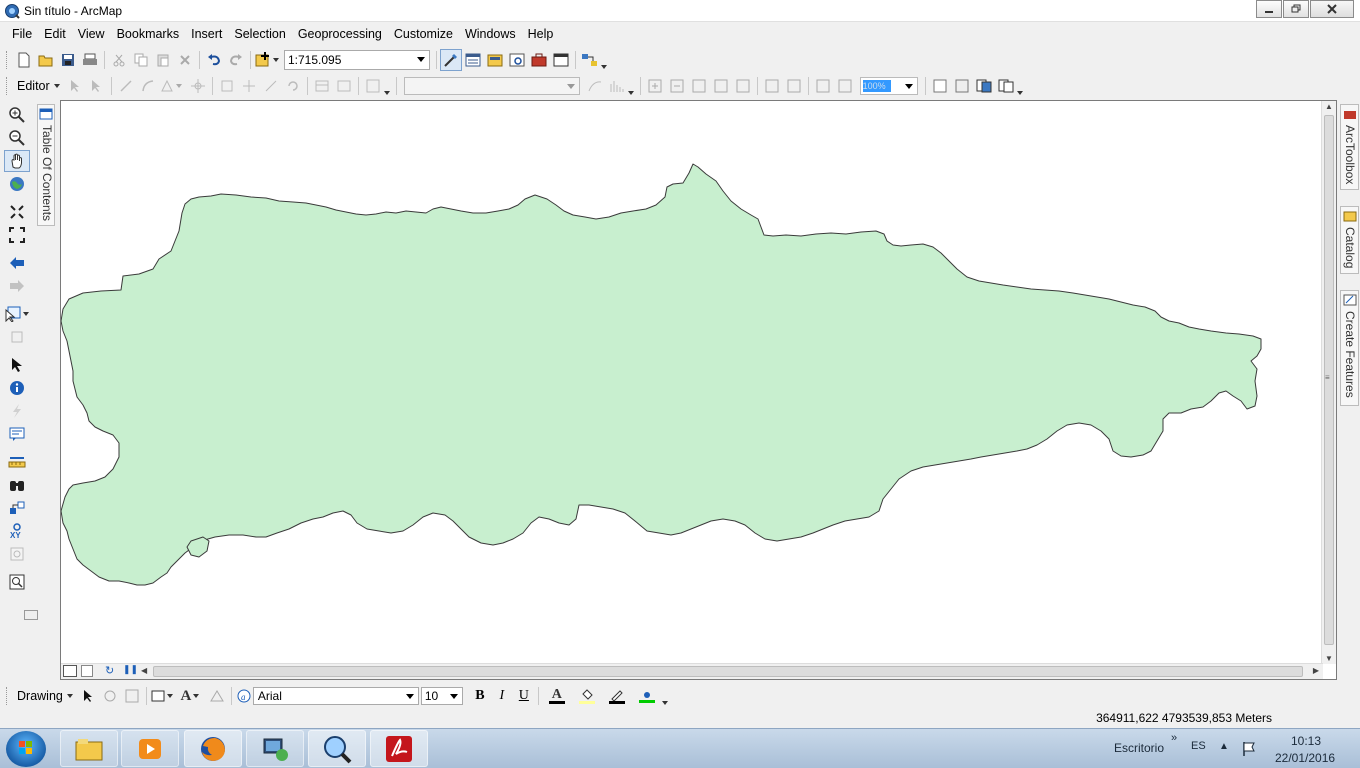 The width and height of the screenshot is (1360, 768). What do you see at coordinates (1174, 738) in the screenshot?
I see `chevron-right-icon: »` at bounding box center [1174, 738].